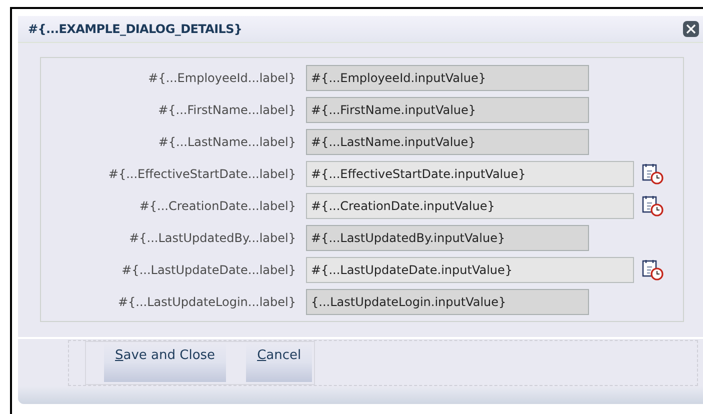 The height and width of the screenshot is (414, 703). What do you see at coordinates (470, 173) in the screenshot?
I see `input-field: #{...EffectiveStartDate.inputValue}` at bounding box center [470, 173].